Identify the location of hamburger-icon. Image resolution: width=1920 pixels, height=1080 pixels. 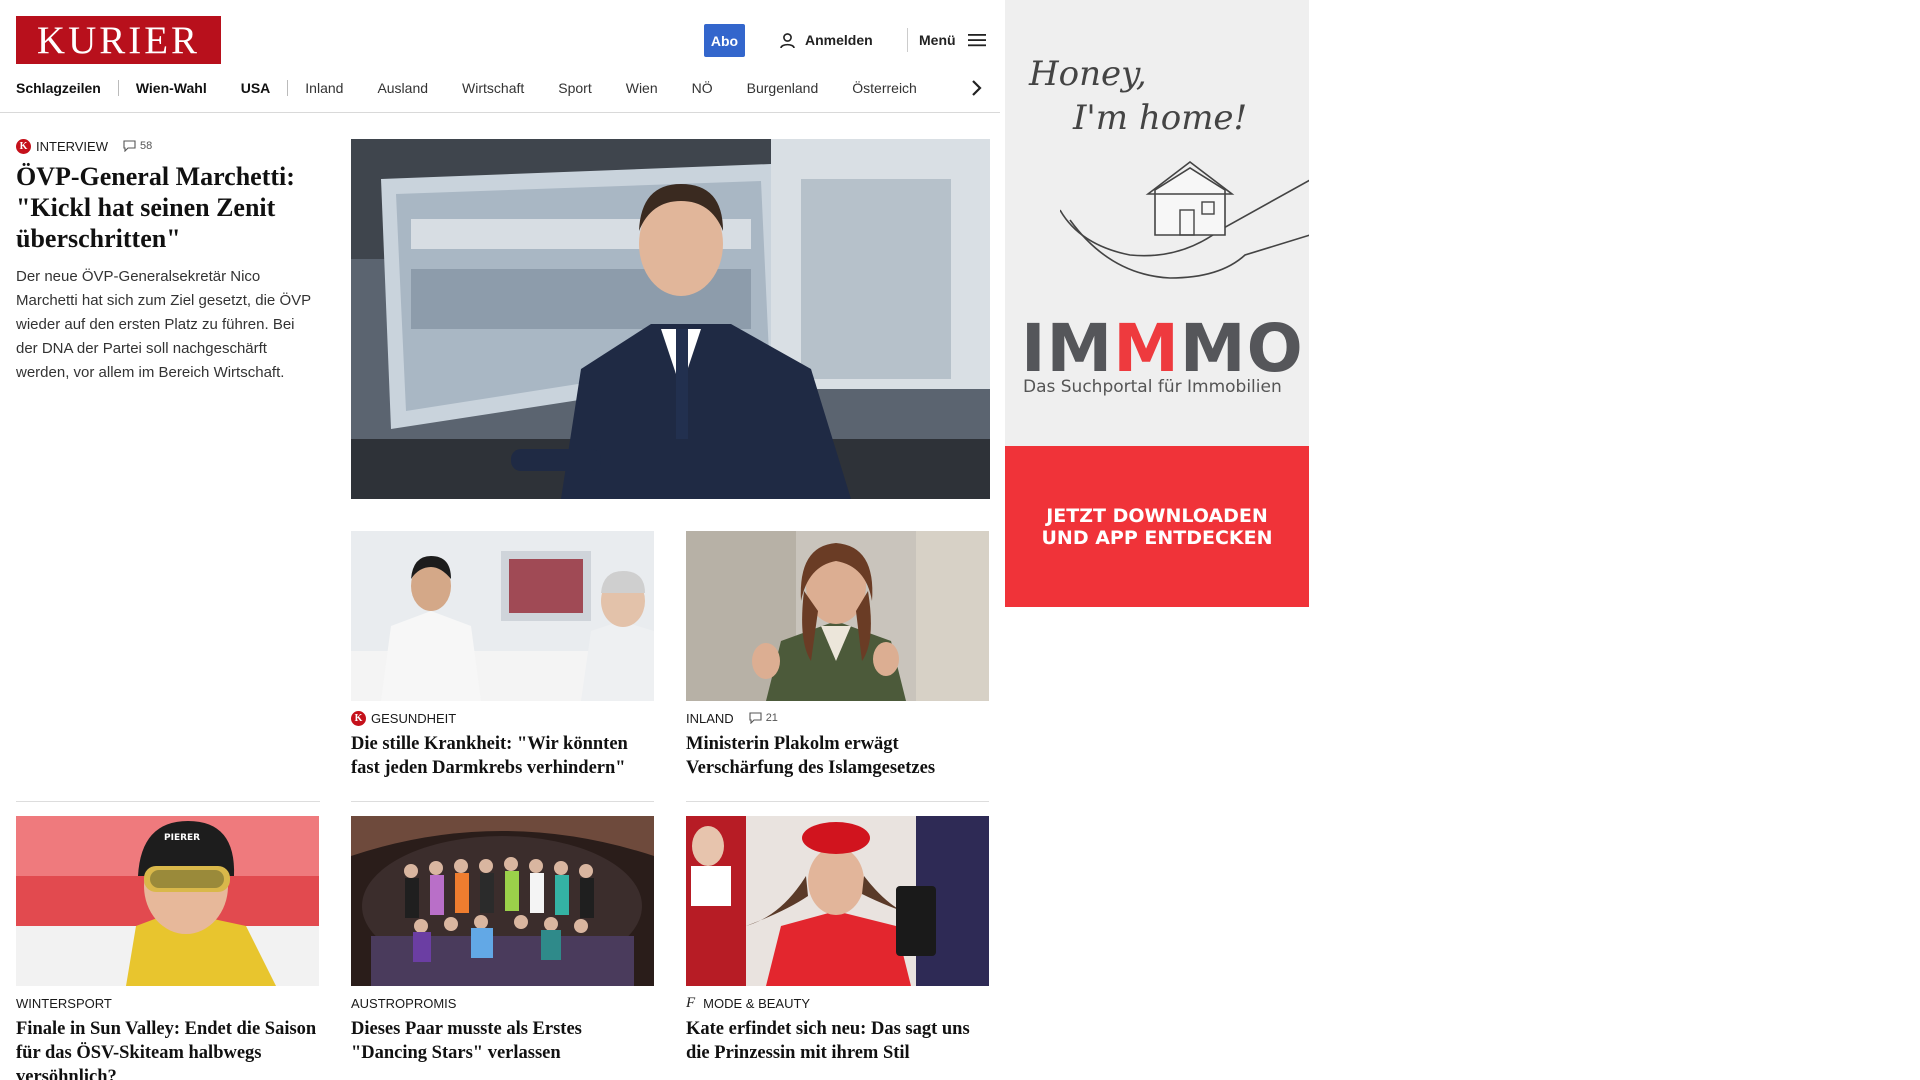
(976, 40).